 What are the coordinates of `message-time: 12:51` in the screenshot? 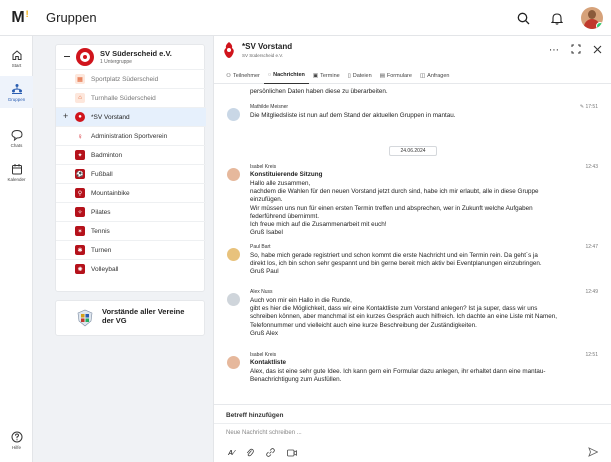 It's located at (591, 355).